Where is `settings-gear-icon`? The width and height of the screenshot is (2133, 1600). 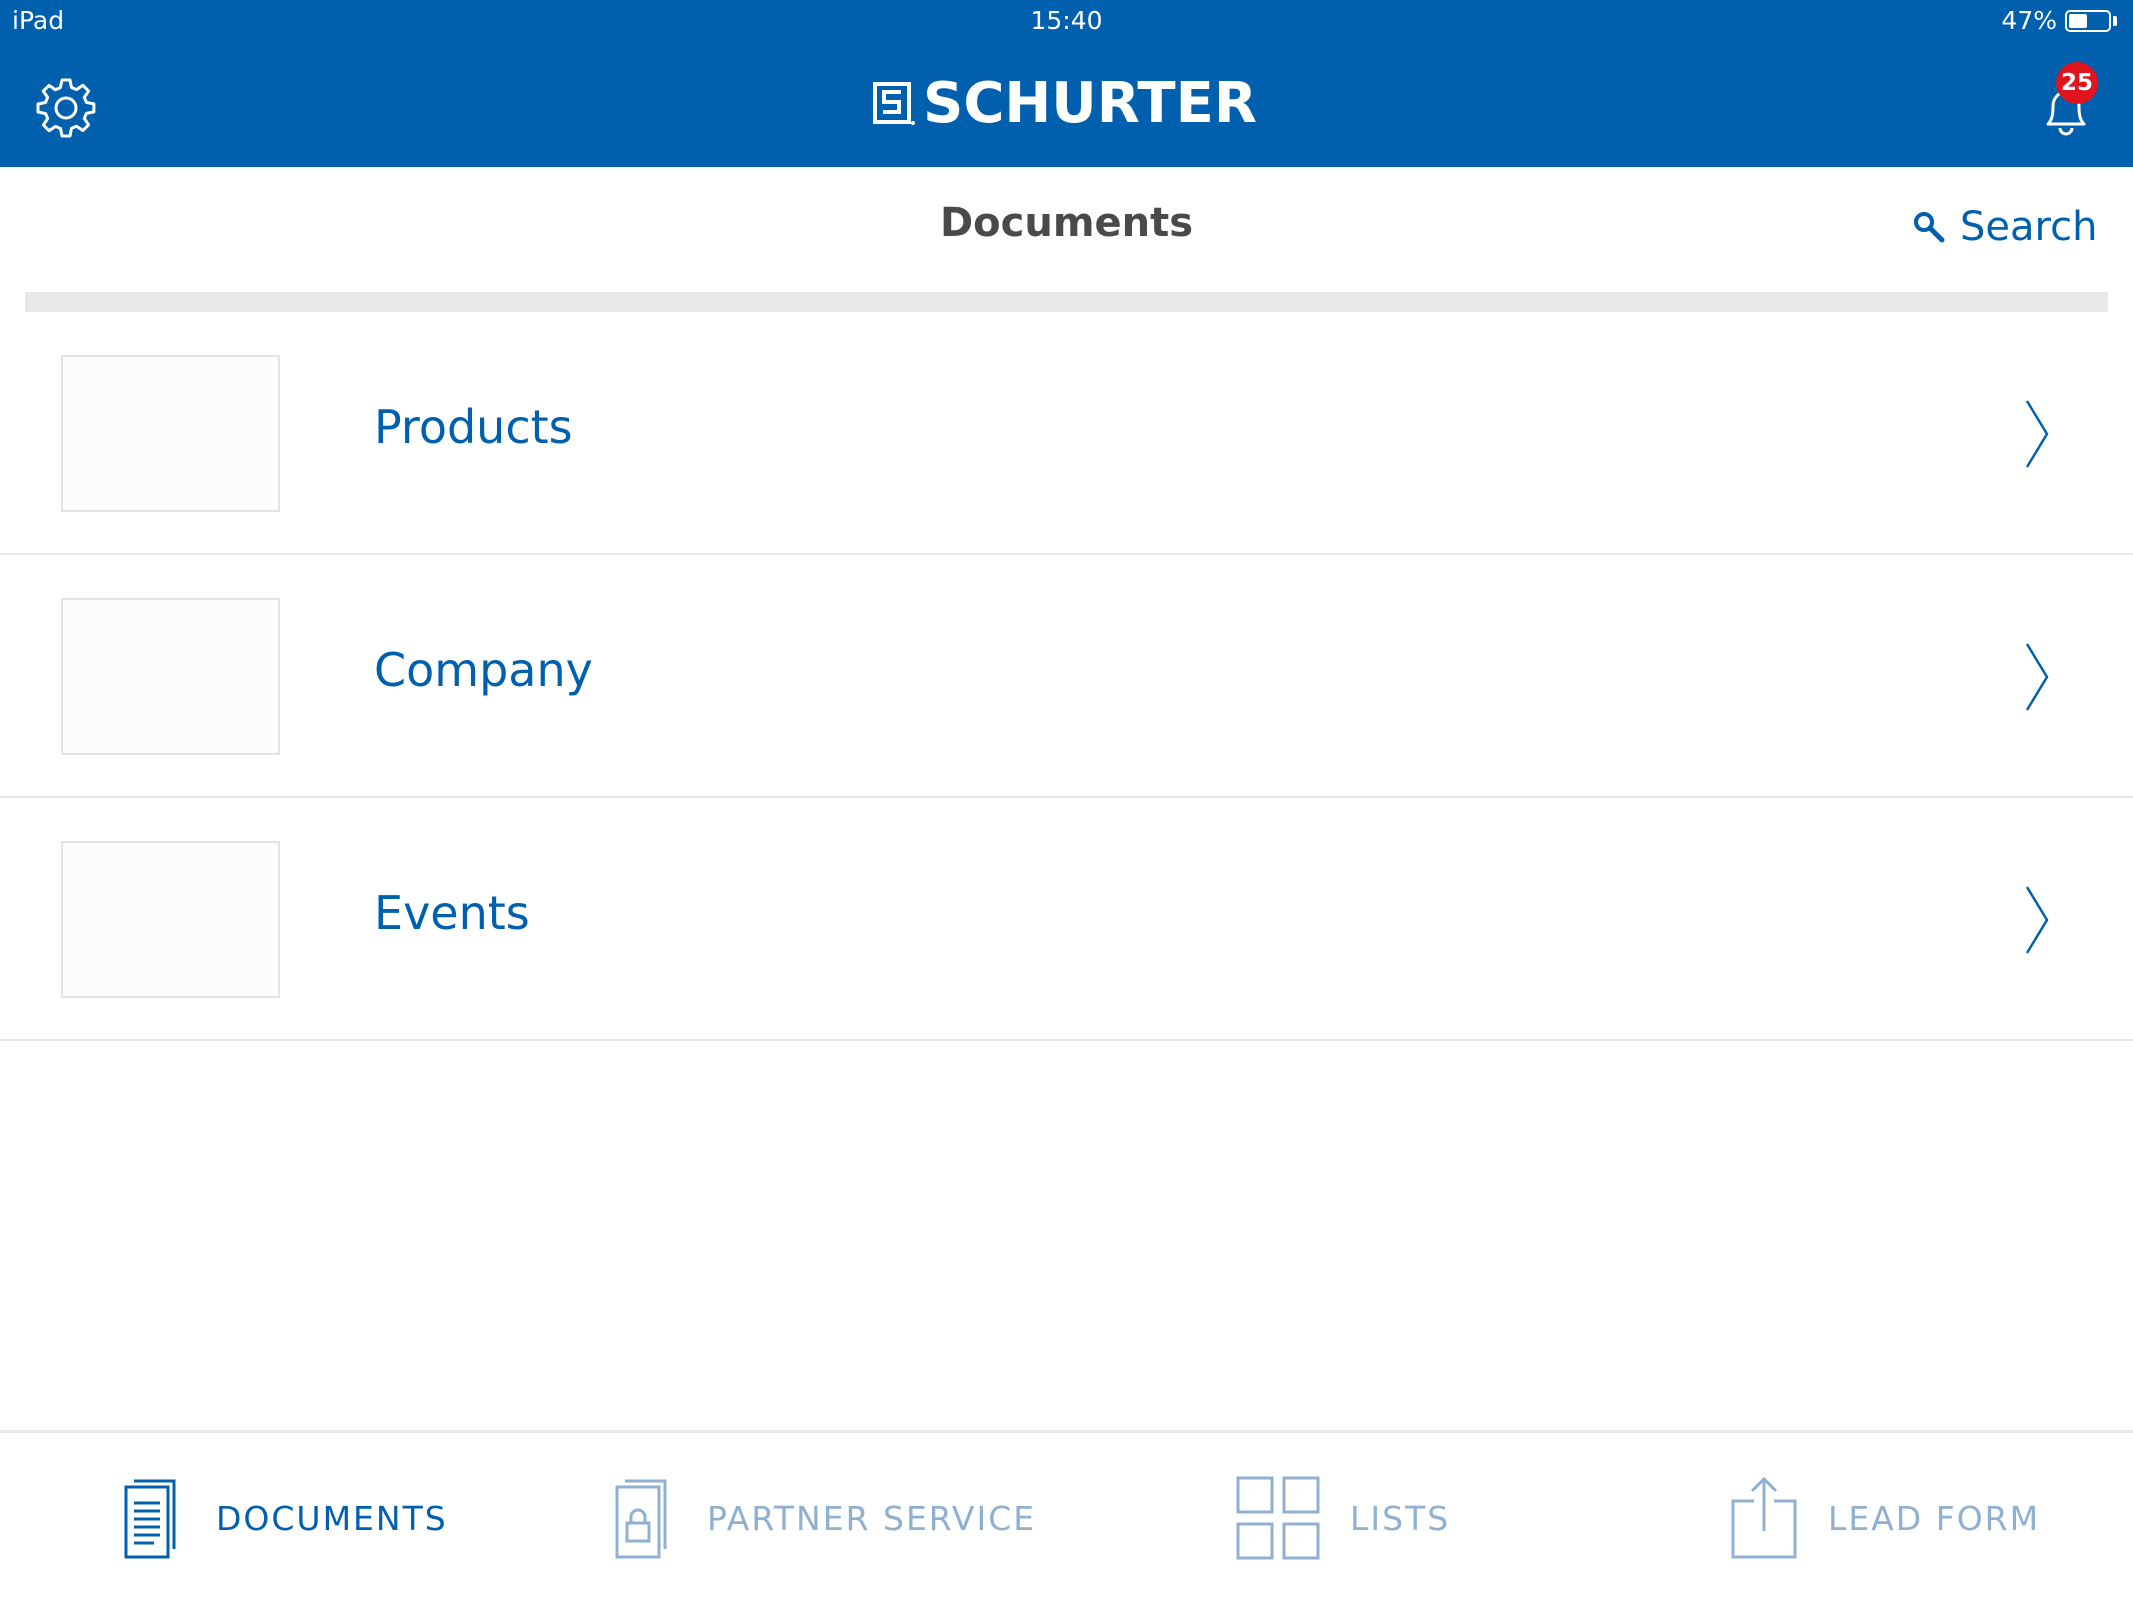 settings-gear-icon is located at coordinates (66, 108).